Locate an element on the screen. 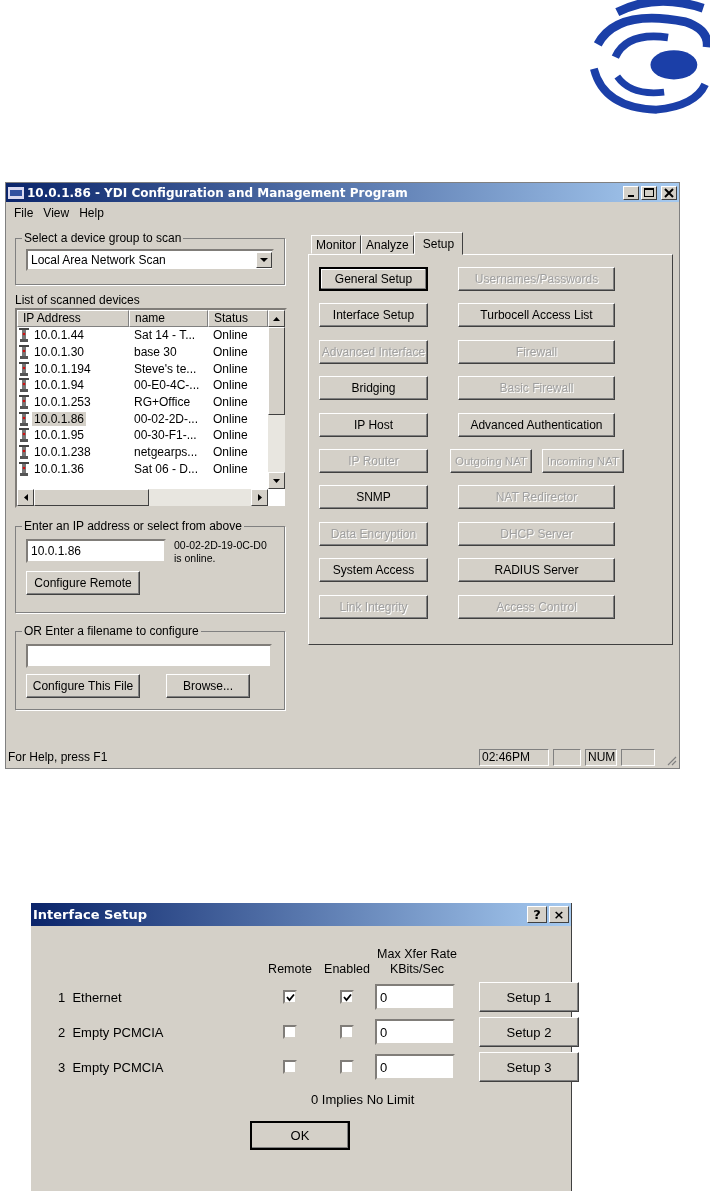 Image resolution: width=718 pixels, height=1191 pixels. resize-grip-icon is located at coordinates (671, 760).